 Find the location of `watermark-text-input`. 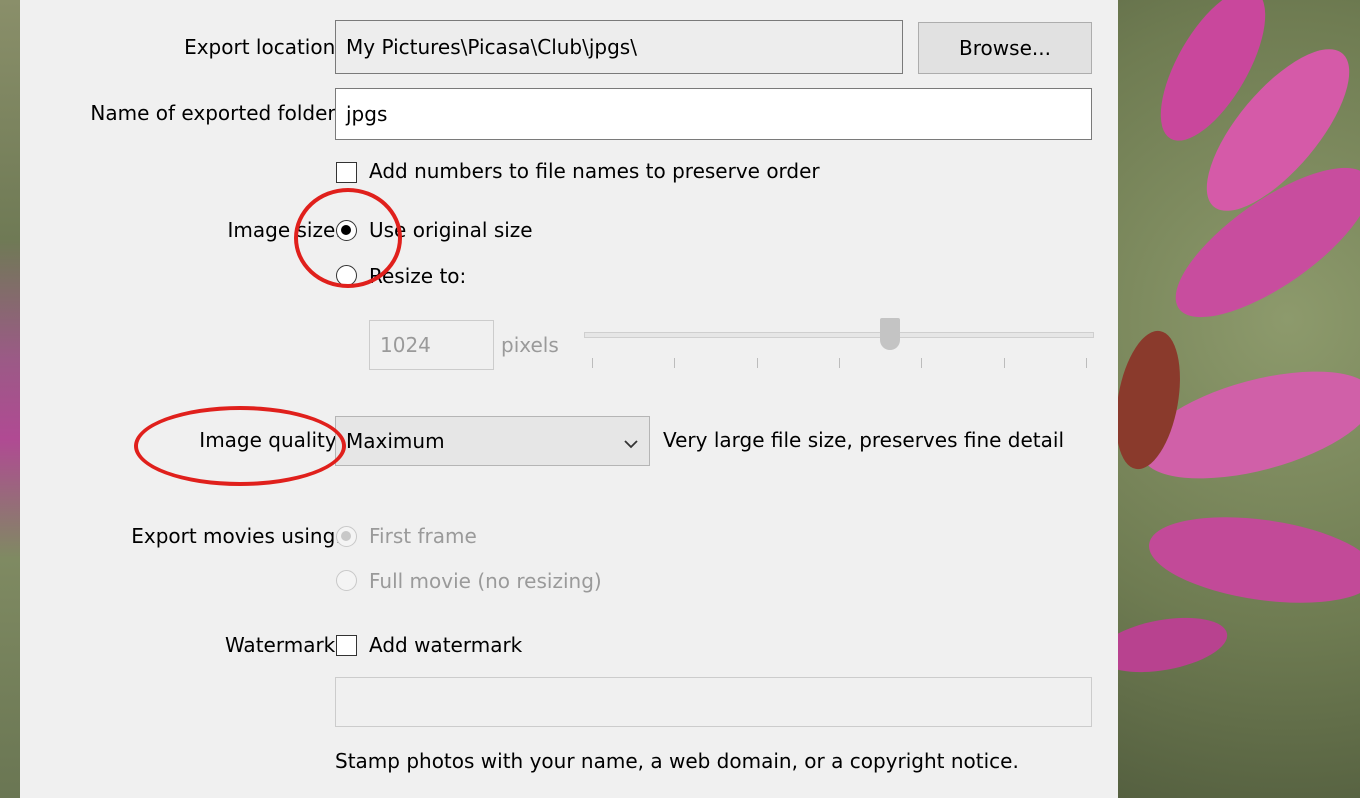

watermark-text-input is located at coordinates (713, 702).